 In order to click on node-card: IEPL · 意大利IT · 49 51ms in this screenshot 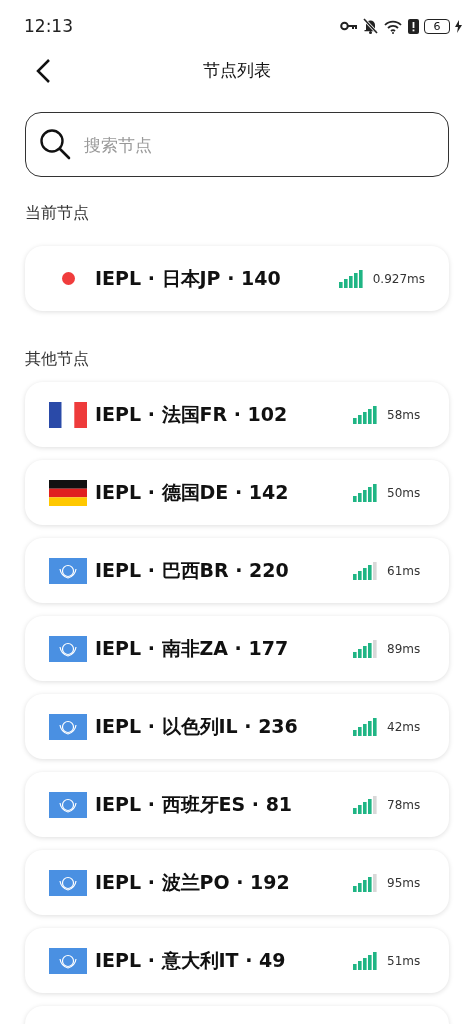, I will do `click(237, 960)`.